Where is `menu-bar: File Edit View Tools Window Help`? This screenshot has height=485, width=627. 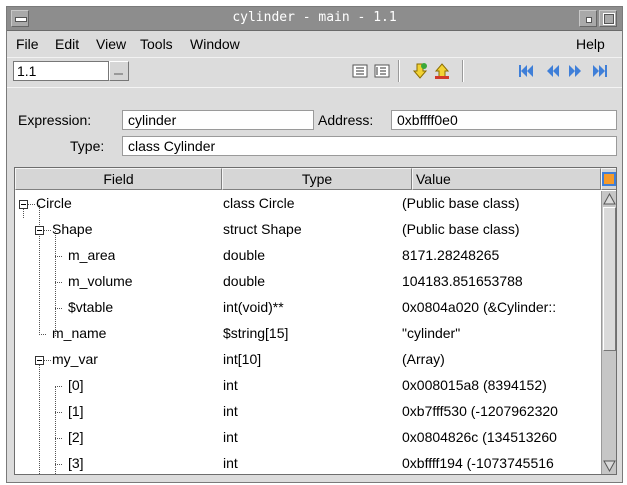
menu-bar: File Edit View Tools Window Help is located at coordinates (314, 45).